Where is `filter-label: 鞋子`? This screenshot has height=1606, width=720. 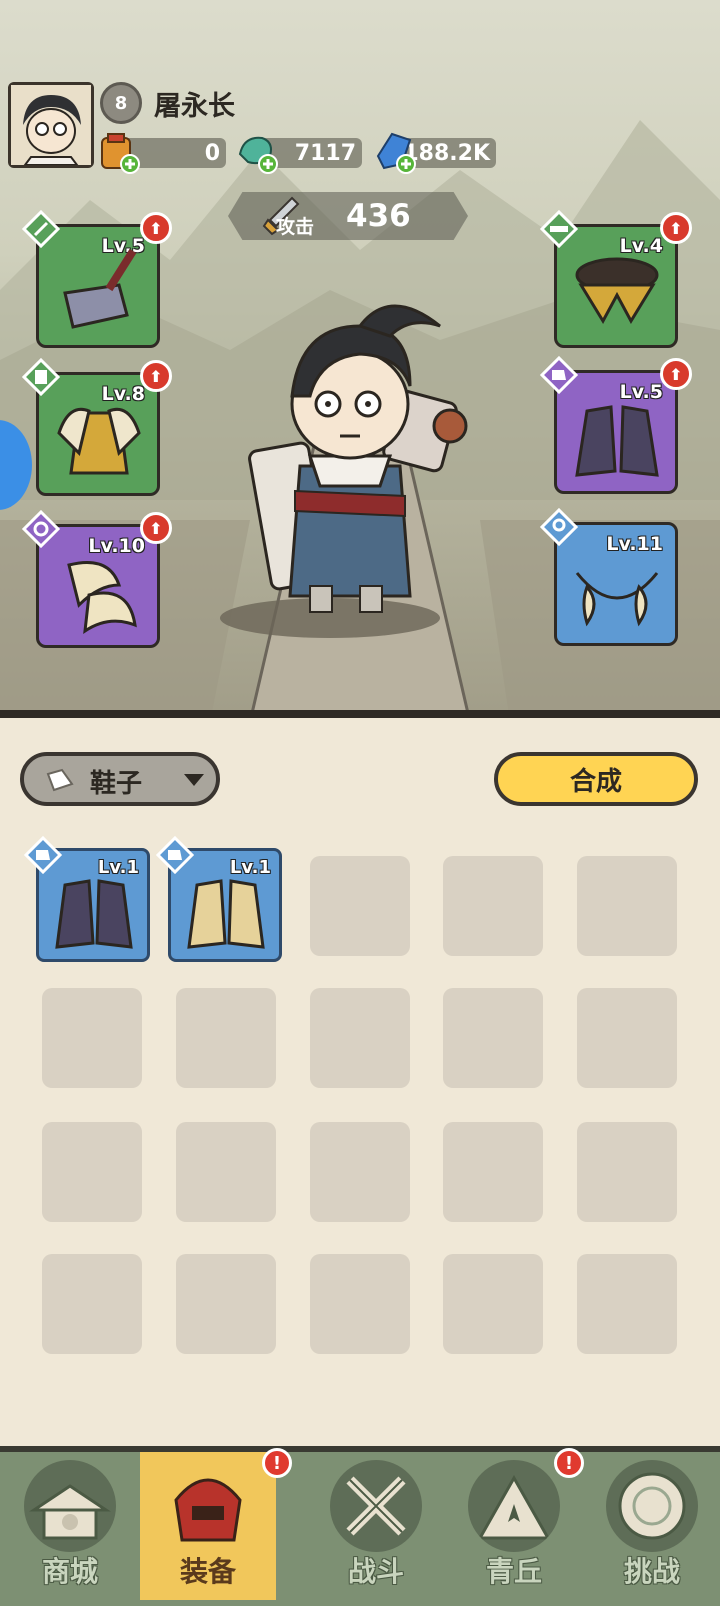 filter-label: 鞋子 is located at coordinates (116, 784).